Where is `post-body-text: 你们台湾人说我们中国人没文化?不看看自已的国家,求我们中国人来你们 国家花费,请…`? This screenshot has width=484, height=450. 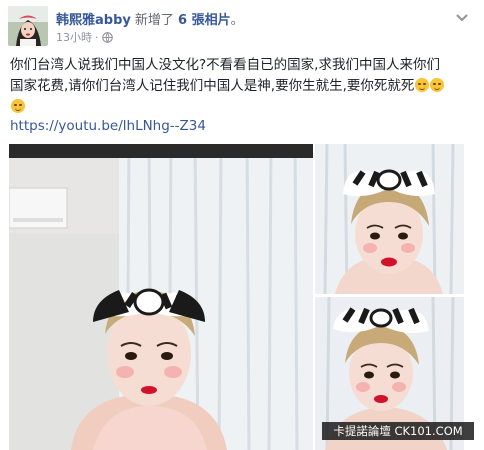
post-body-text: 你们台湾人说我们中国人没文化?不看看自已的国家,求我们中国人来你们 国家花费,请… is located at coordinates (241, 86).